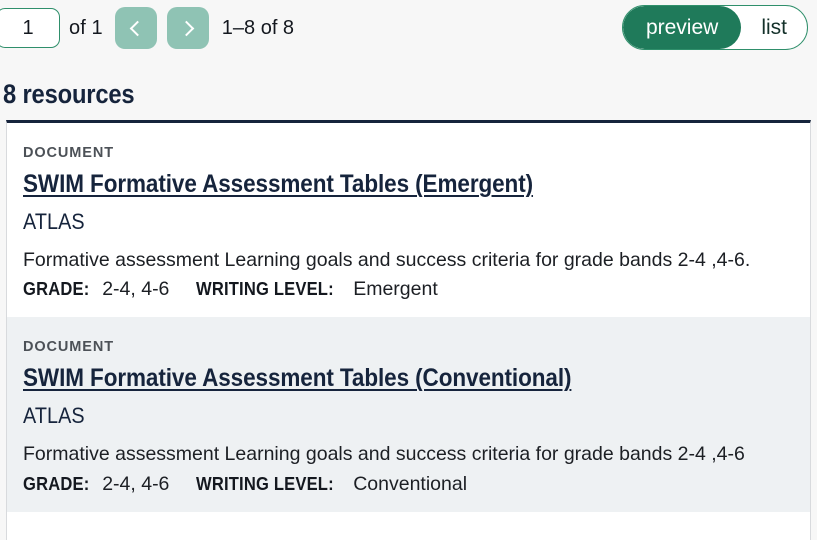  I want to click on results-count-heading: 8 resources, so click(69, 94).